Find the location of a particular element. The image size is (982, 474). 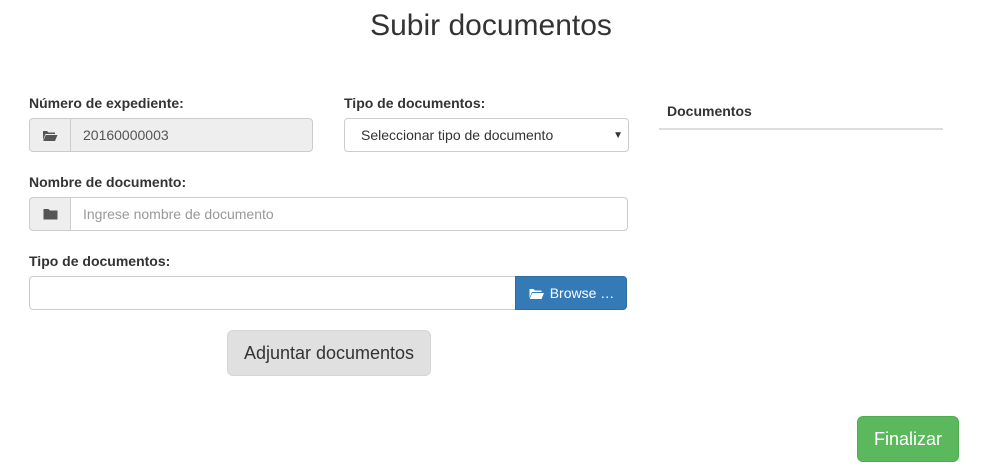

nombre-documento-input: Ingrese nombre de documento is located at coordinates (349, 214).